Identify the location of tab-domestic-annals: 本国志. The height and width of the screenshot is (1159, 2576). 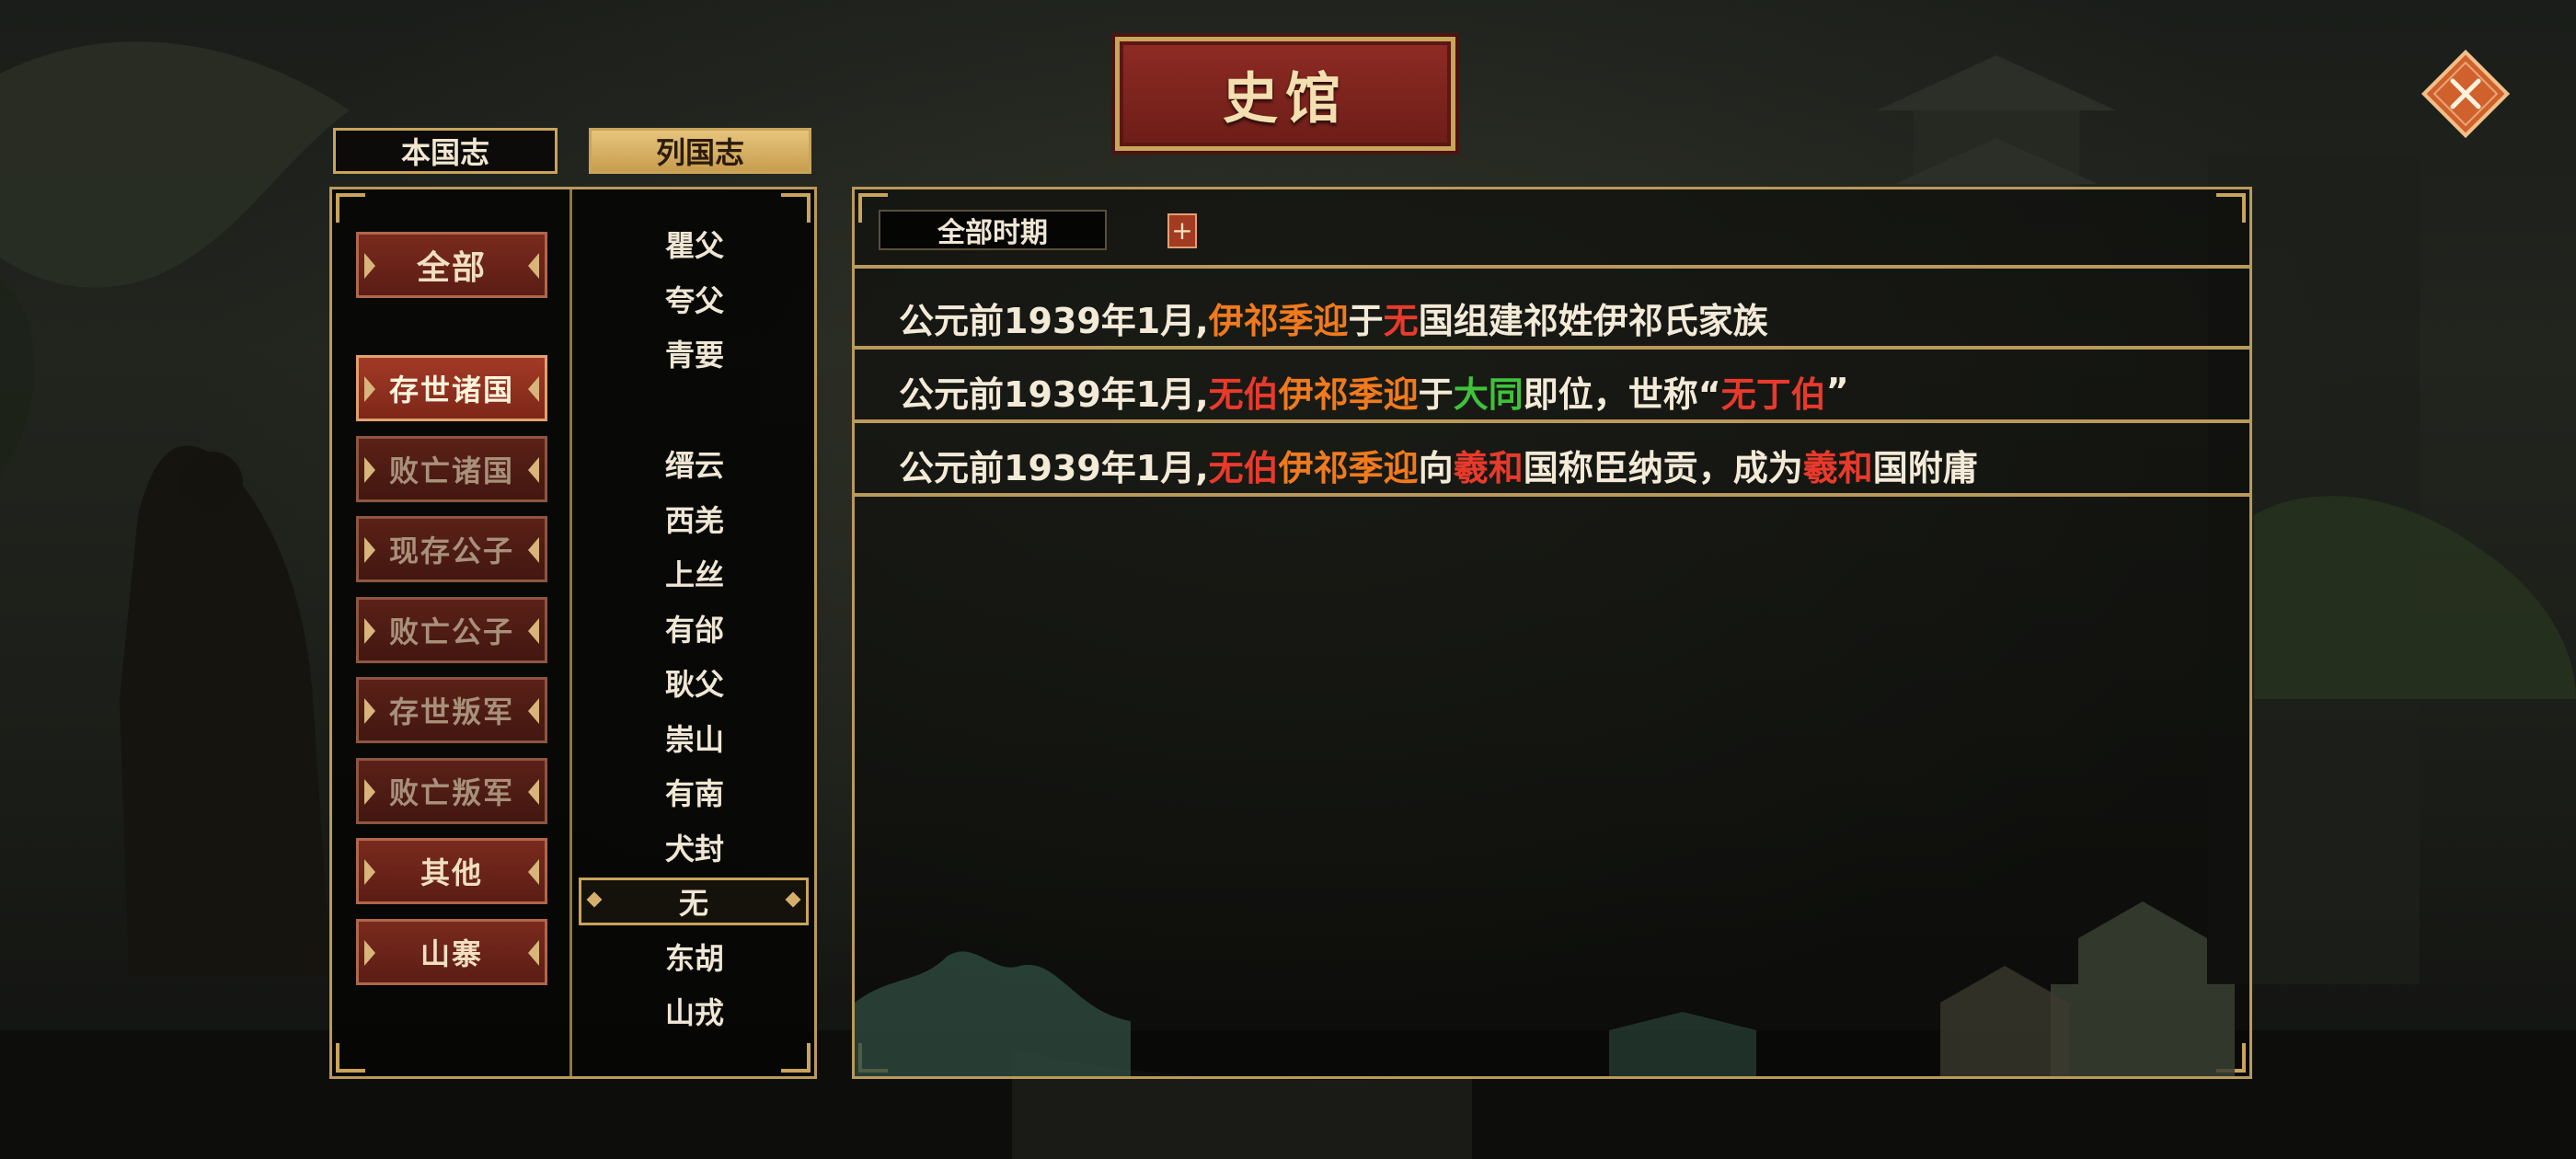
(445, 151).